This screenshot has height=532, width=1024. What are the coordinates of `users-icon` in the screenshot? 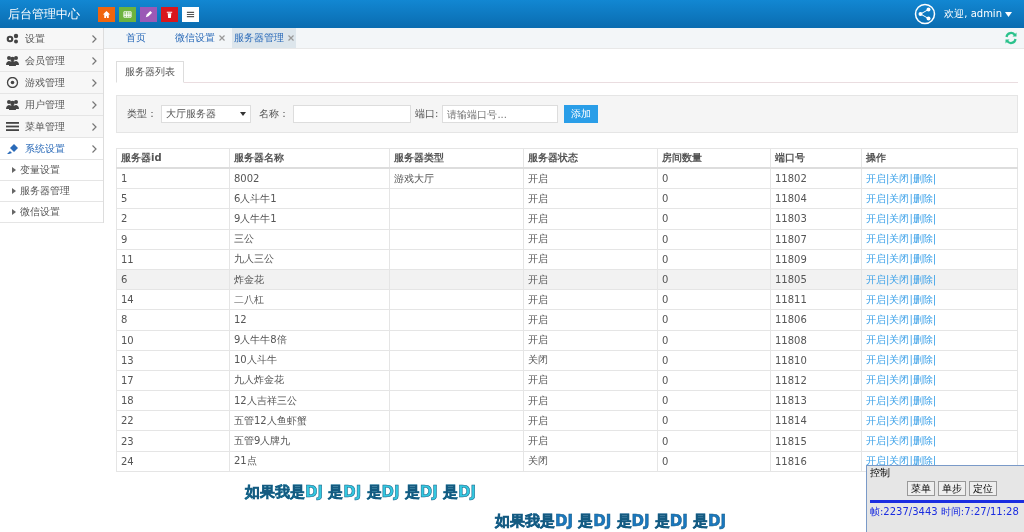 It's located at (12, 104).